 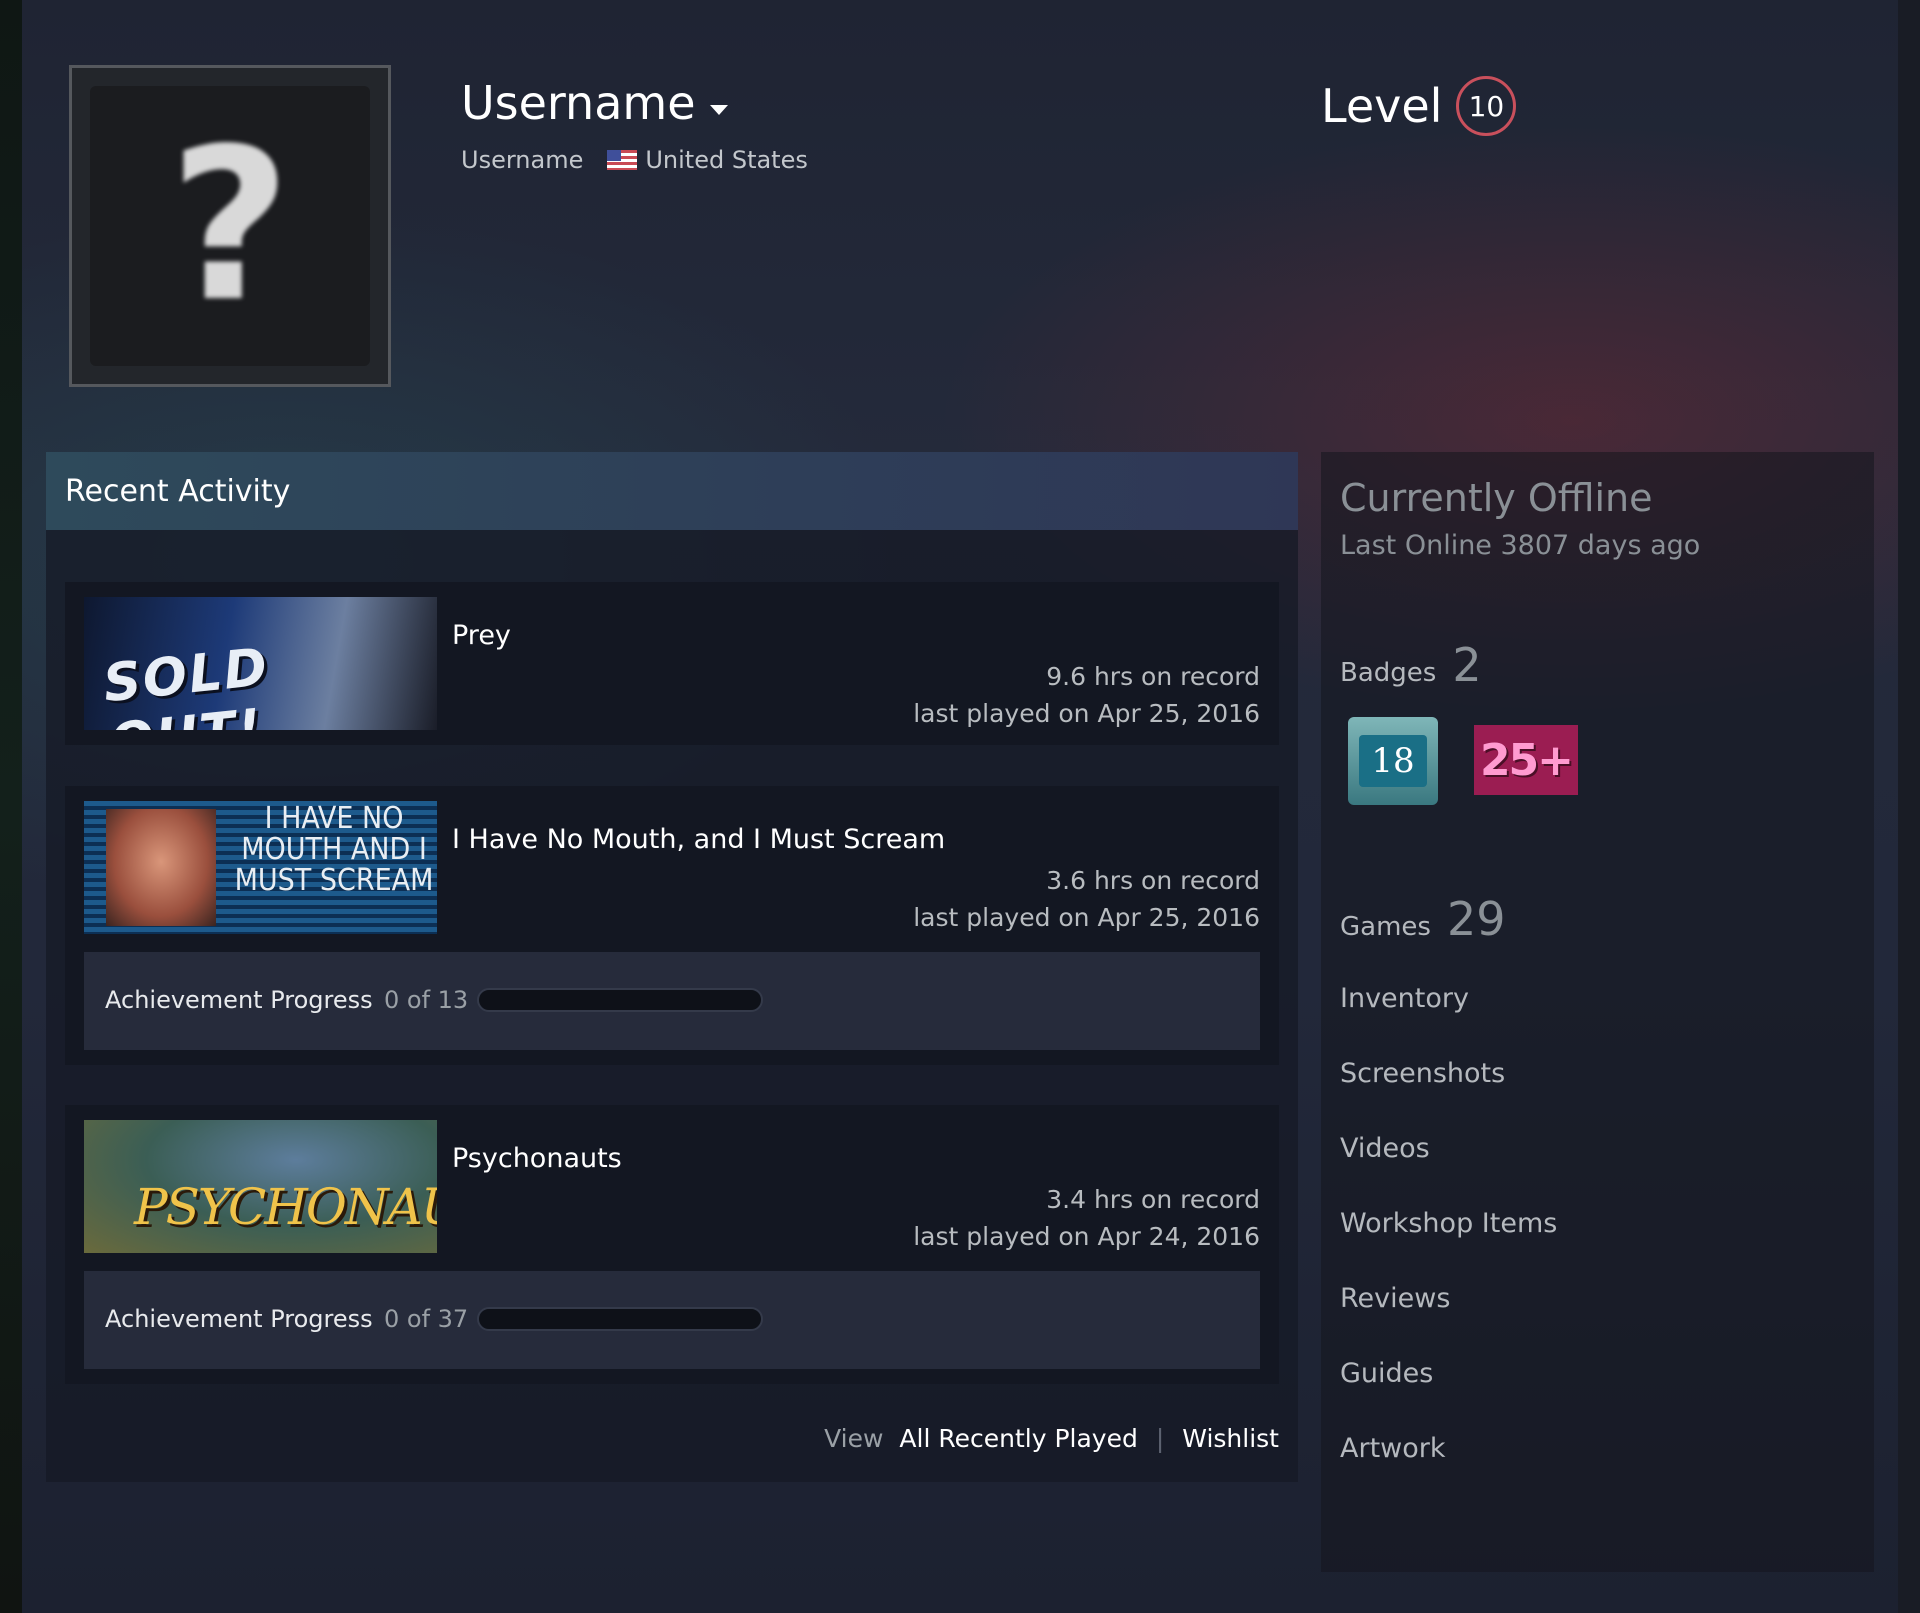 I want to click on badges-link: Badges 2, so click(x=1411, y=665).